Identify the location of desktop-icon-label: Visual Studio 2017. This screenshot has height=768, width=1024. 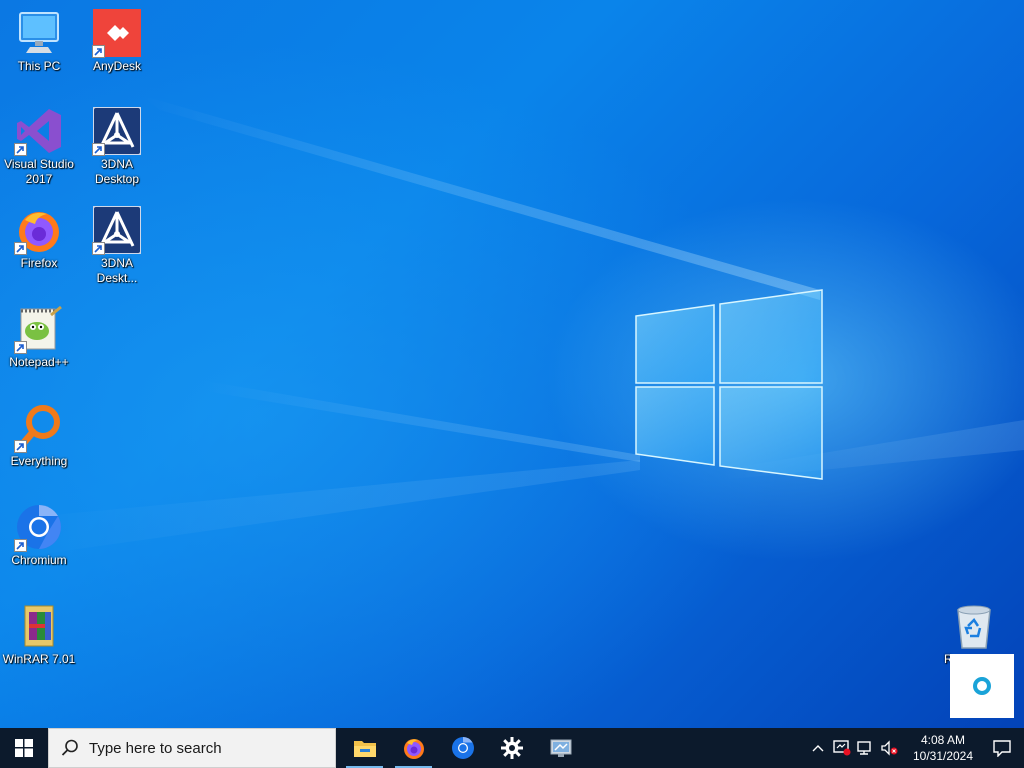
(39, 171).